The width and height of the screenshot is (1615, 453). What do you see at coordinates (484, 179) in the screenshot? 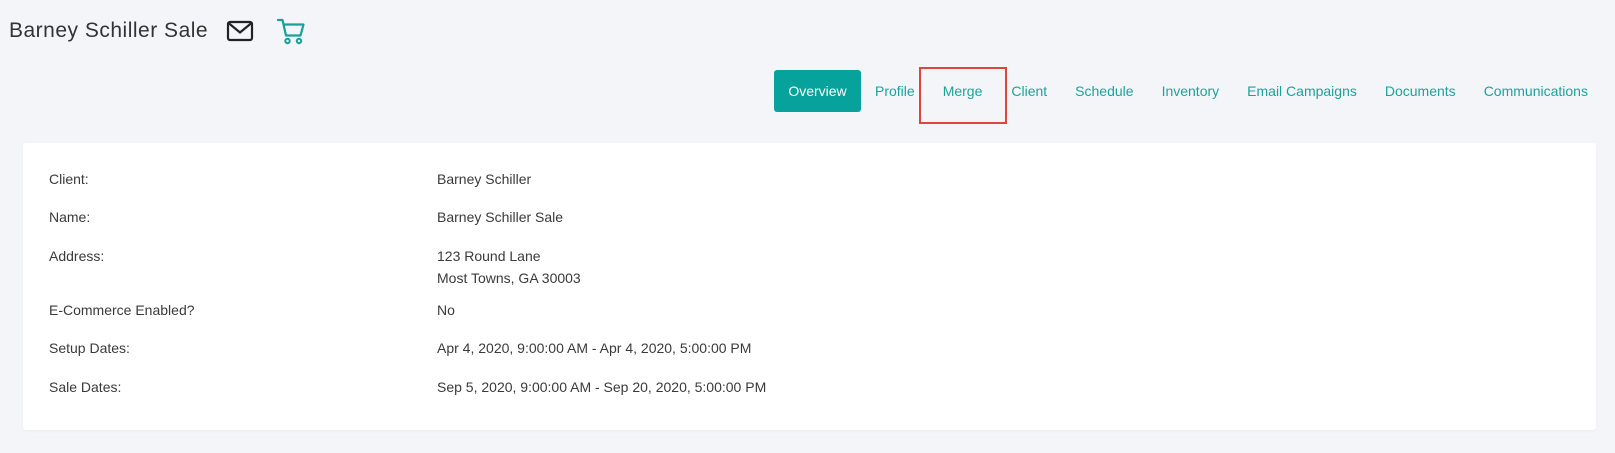
I see `detail-value: Barney Schiller` at bounding box center [484, 179].